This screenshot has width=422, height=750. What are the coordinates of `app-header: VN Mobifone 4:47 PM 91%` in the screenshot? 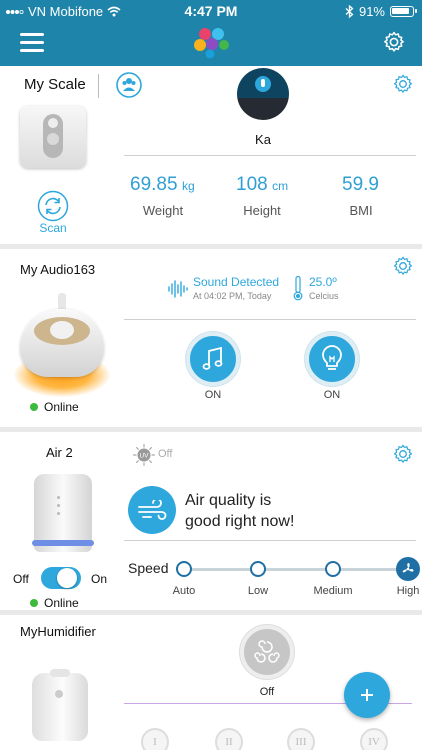 It's located at (211, 33).